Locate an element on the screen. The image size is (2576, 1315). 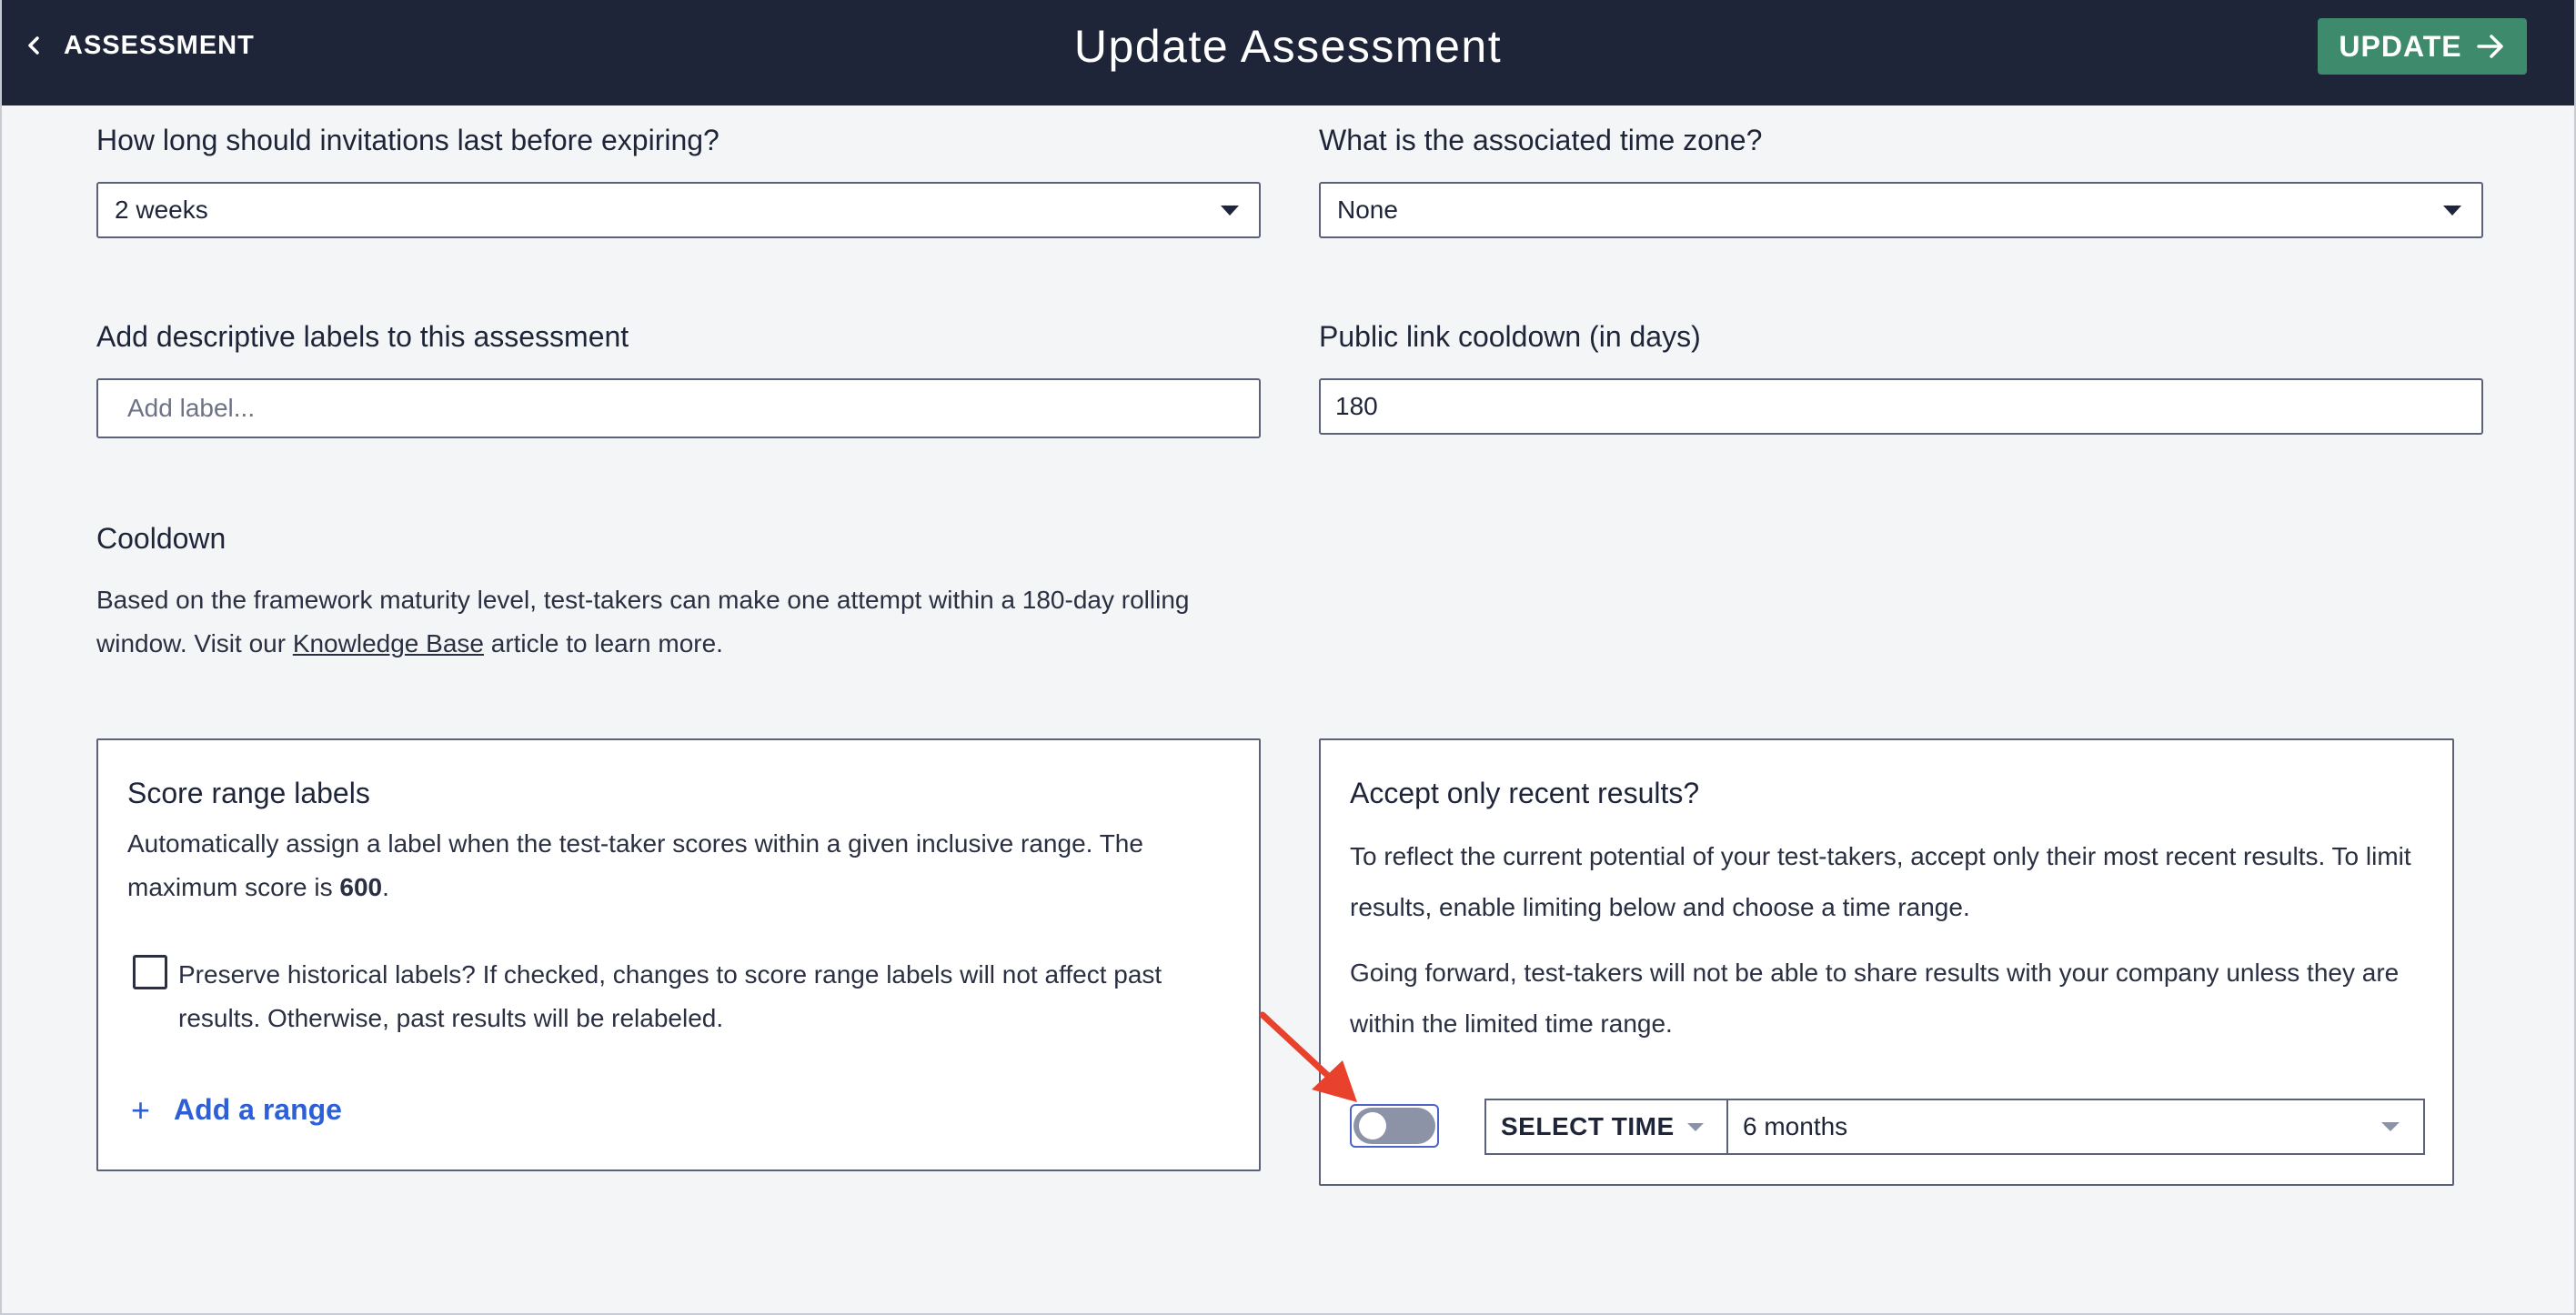
top-bar: ASSESSMENT Update Assessment UPDATE is located at coordinates (1288, 52).